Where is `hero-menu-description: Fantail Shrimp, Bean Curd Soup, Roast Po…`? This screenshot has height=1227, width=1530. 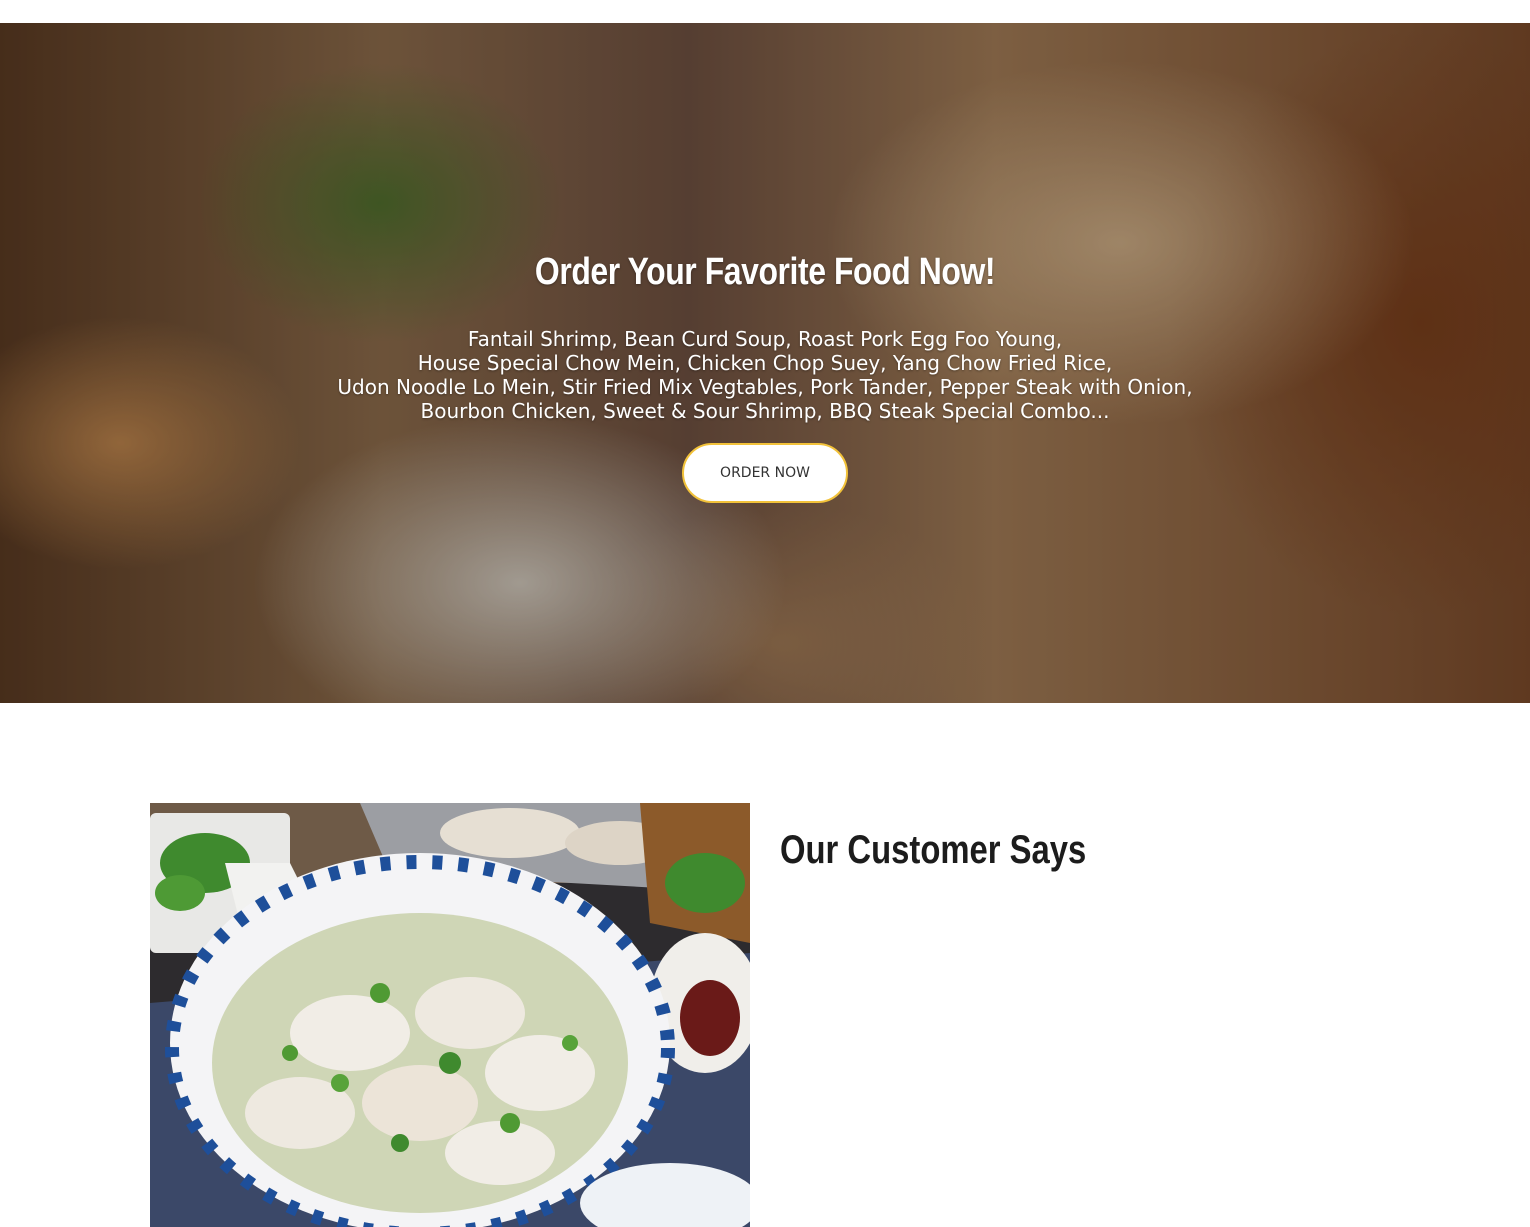
hero-menu-description: Fantail Shrimp, Bean Curd Soup, Roast Po… is located at coordinates (765, 375).